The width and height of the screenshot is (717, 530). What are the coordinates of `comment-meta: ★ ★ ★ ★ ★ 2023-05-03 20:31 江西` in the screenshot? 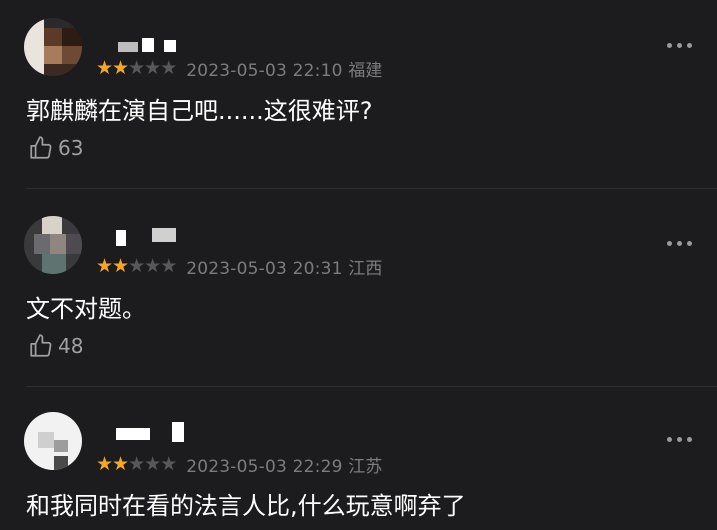 It's located at (239, 266).